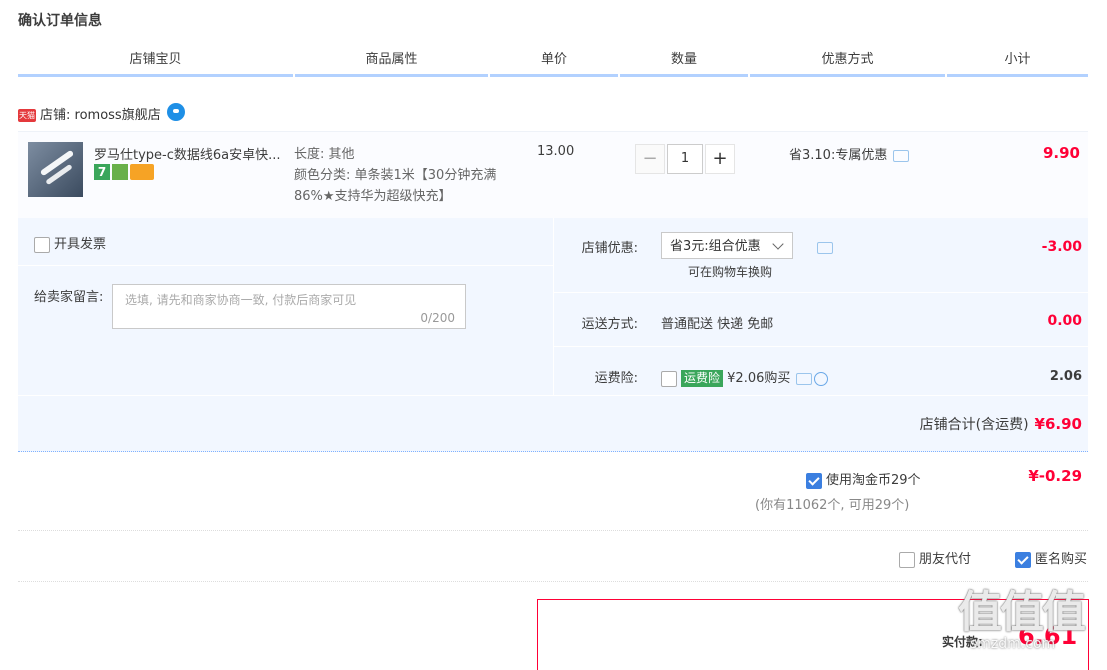  Describe the element at coordinates (759, 378) in the screenshot. I see `insurance-price: ¥2.06购买` at that location.